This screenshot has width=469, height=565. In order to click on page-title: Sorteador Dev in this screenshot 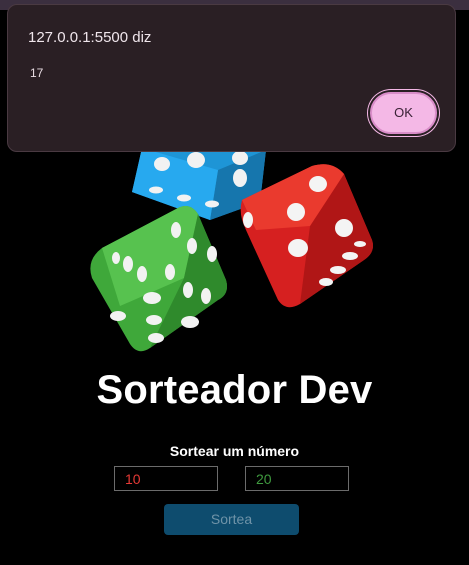, I will do `click(234, 390)`.